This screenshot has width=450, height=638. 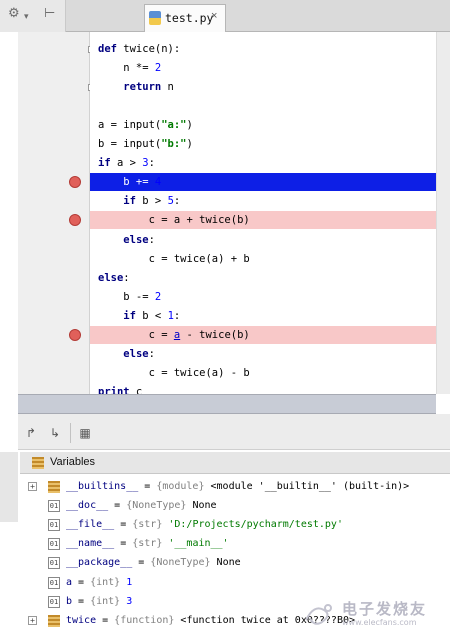 I want to click on variable-name: __builtins__, so click(x=102, y=486).